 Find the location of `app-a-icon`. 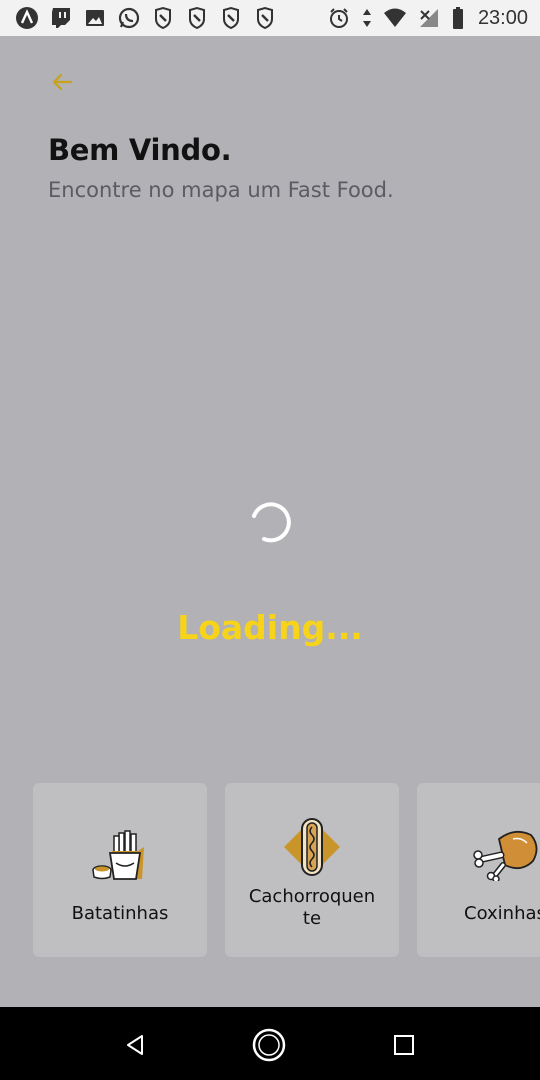

app-a-icon is located at coordinates (27, 18).